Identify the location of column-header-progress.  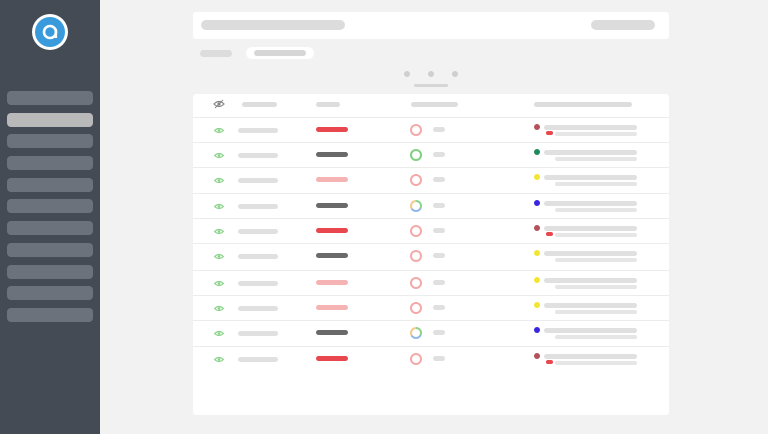
(434, 104).